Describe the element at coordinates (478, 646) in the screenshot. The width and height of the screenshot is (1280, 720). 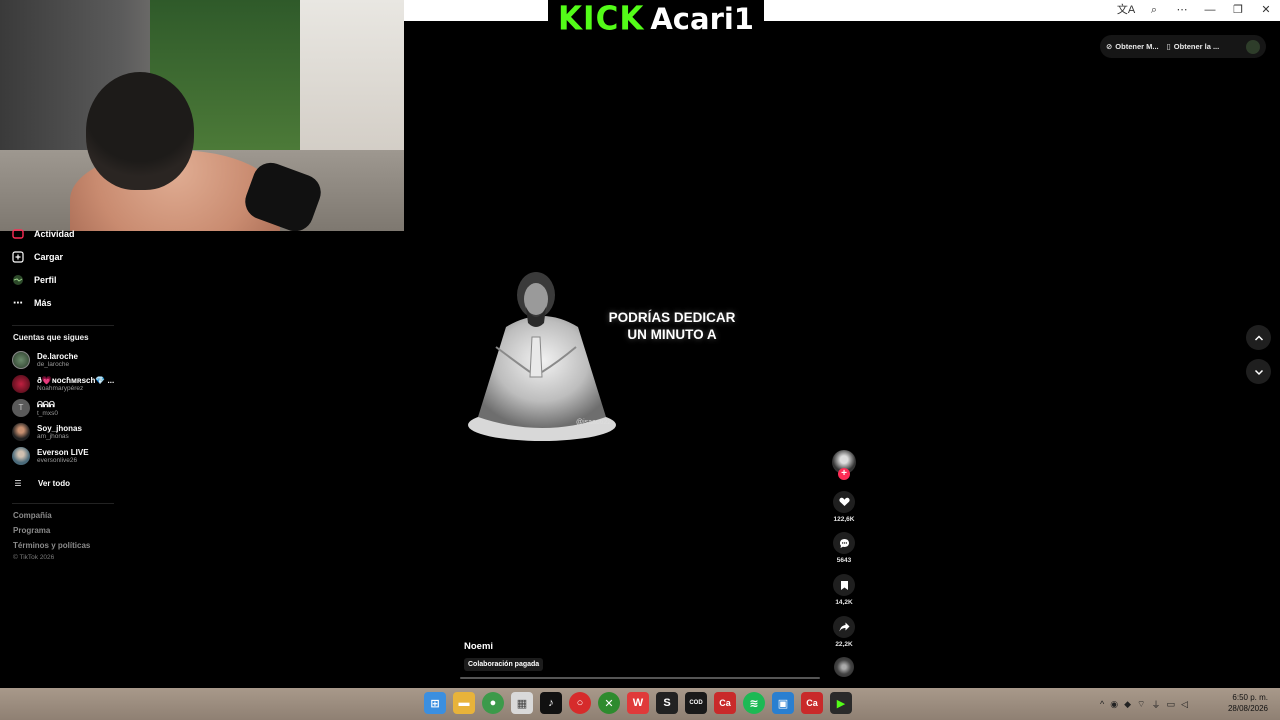
I see `video-author-name: Noemi` at that location.